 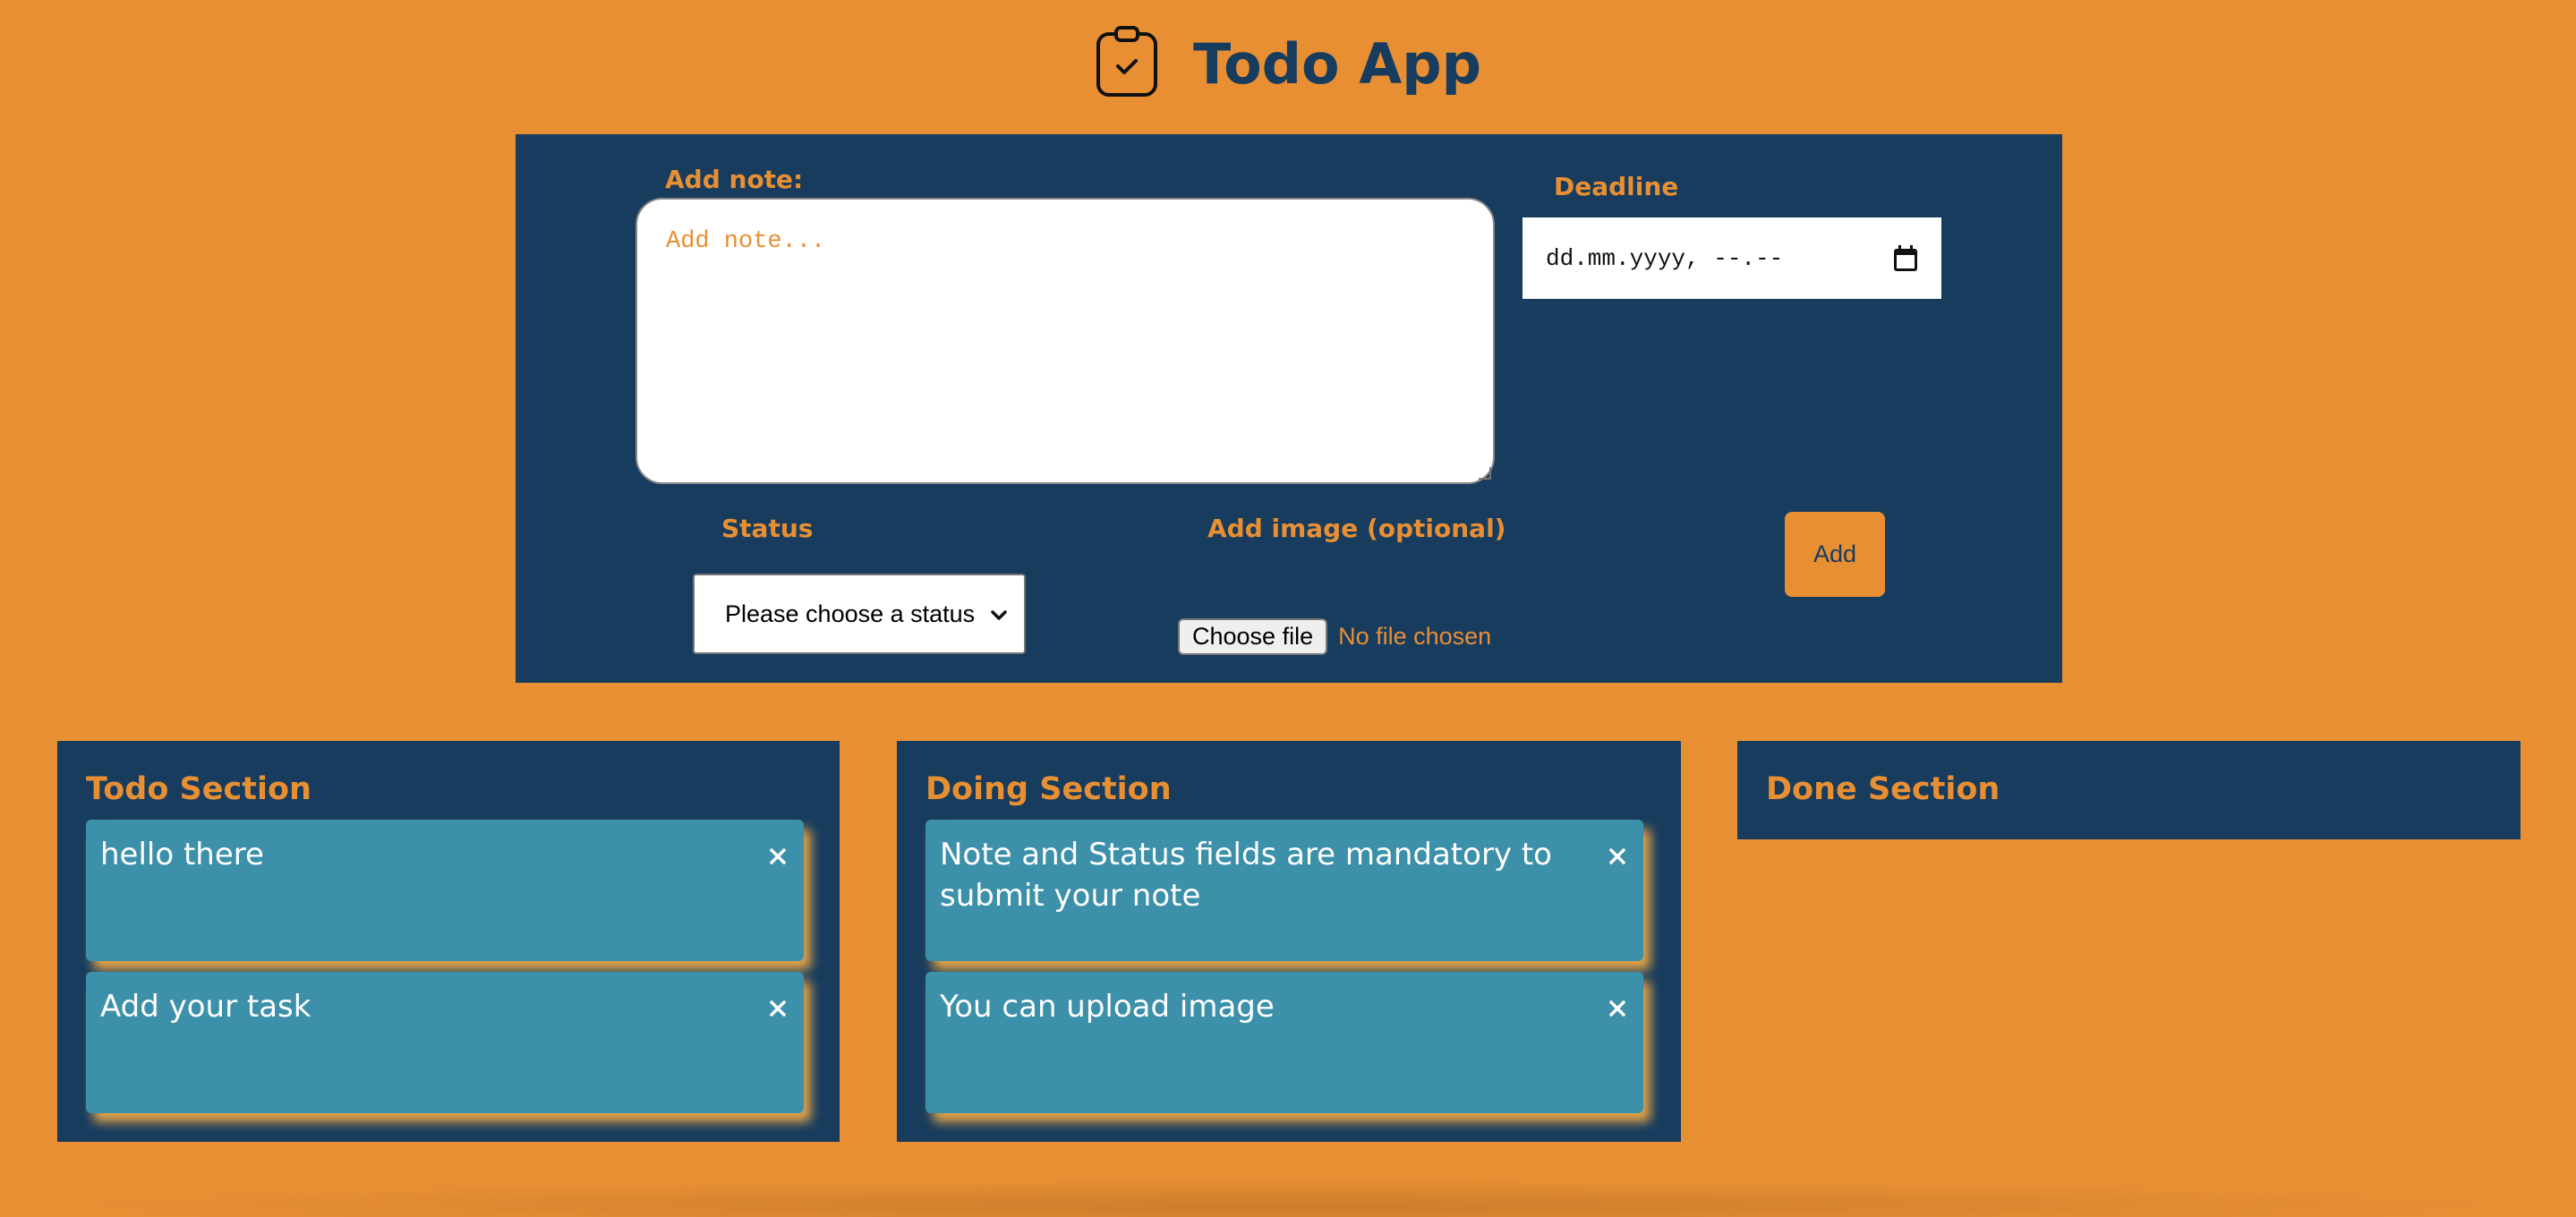 I want to click on no-file-text: No file chosen, so click(x=1415, y=636).